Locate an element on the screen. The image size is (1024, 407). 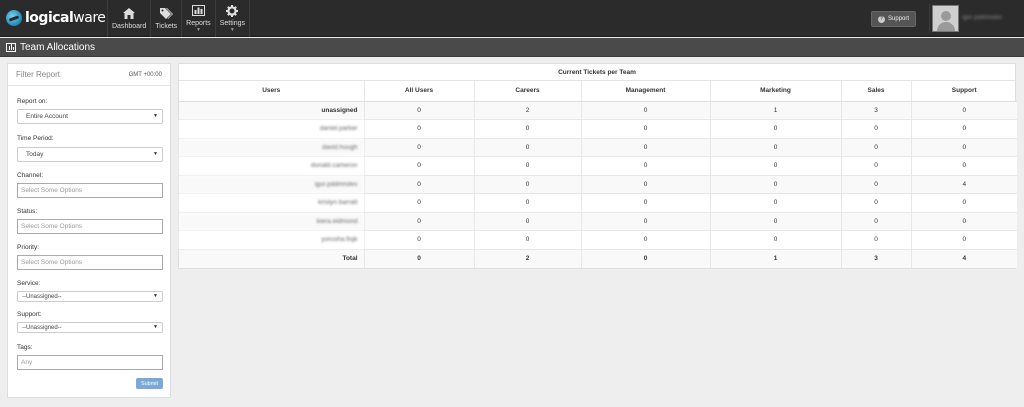
column-header: All Users is located at coordinates (418, 91).